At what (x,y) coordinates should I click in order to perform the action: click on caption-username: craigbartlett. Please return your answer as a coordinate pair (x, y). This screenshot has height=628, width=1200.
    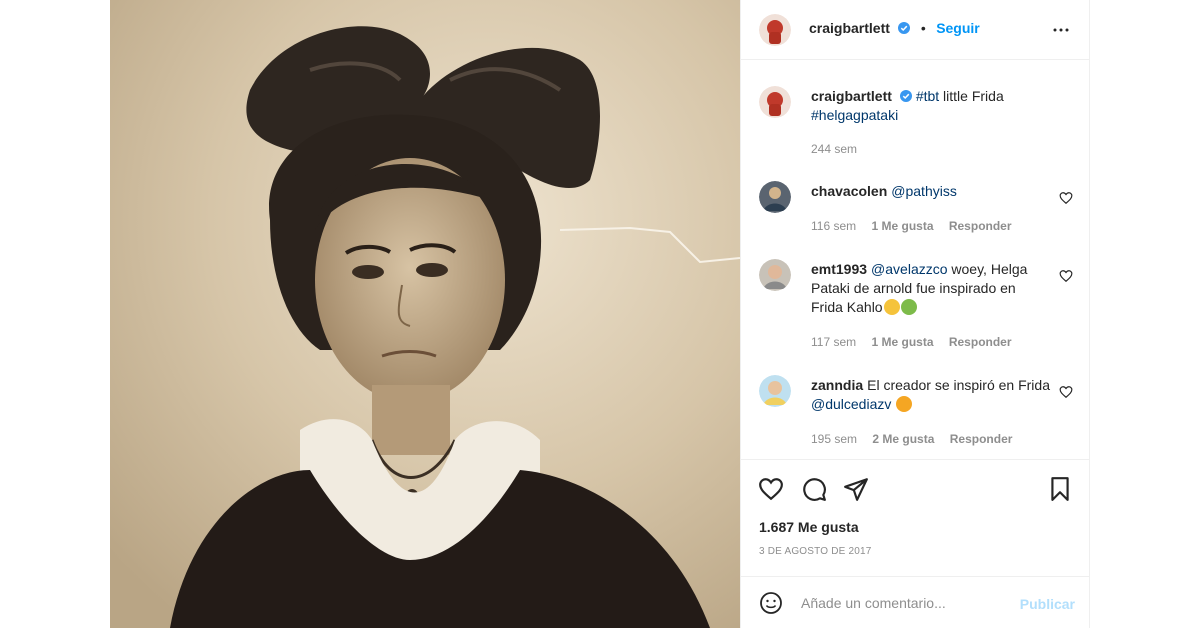
    Looking at the image, I should click on (851, 96).